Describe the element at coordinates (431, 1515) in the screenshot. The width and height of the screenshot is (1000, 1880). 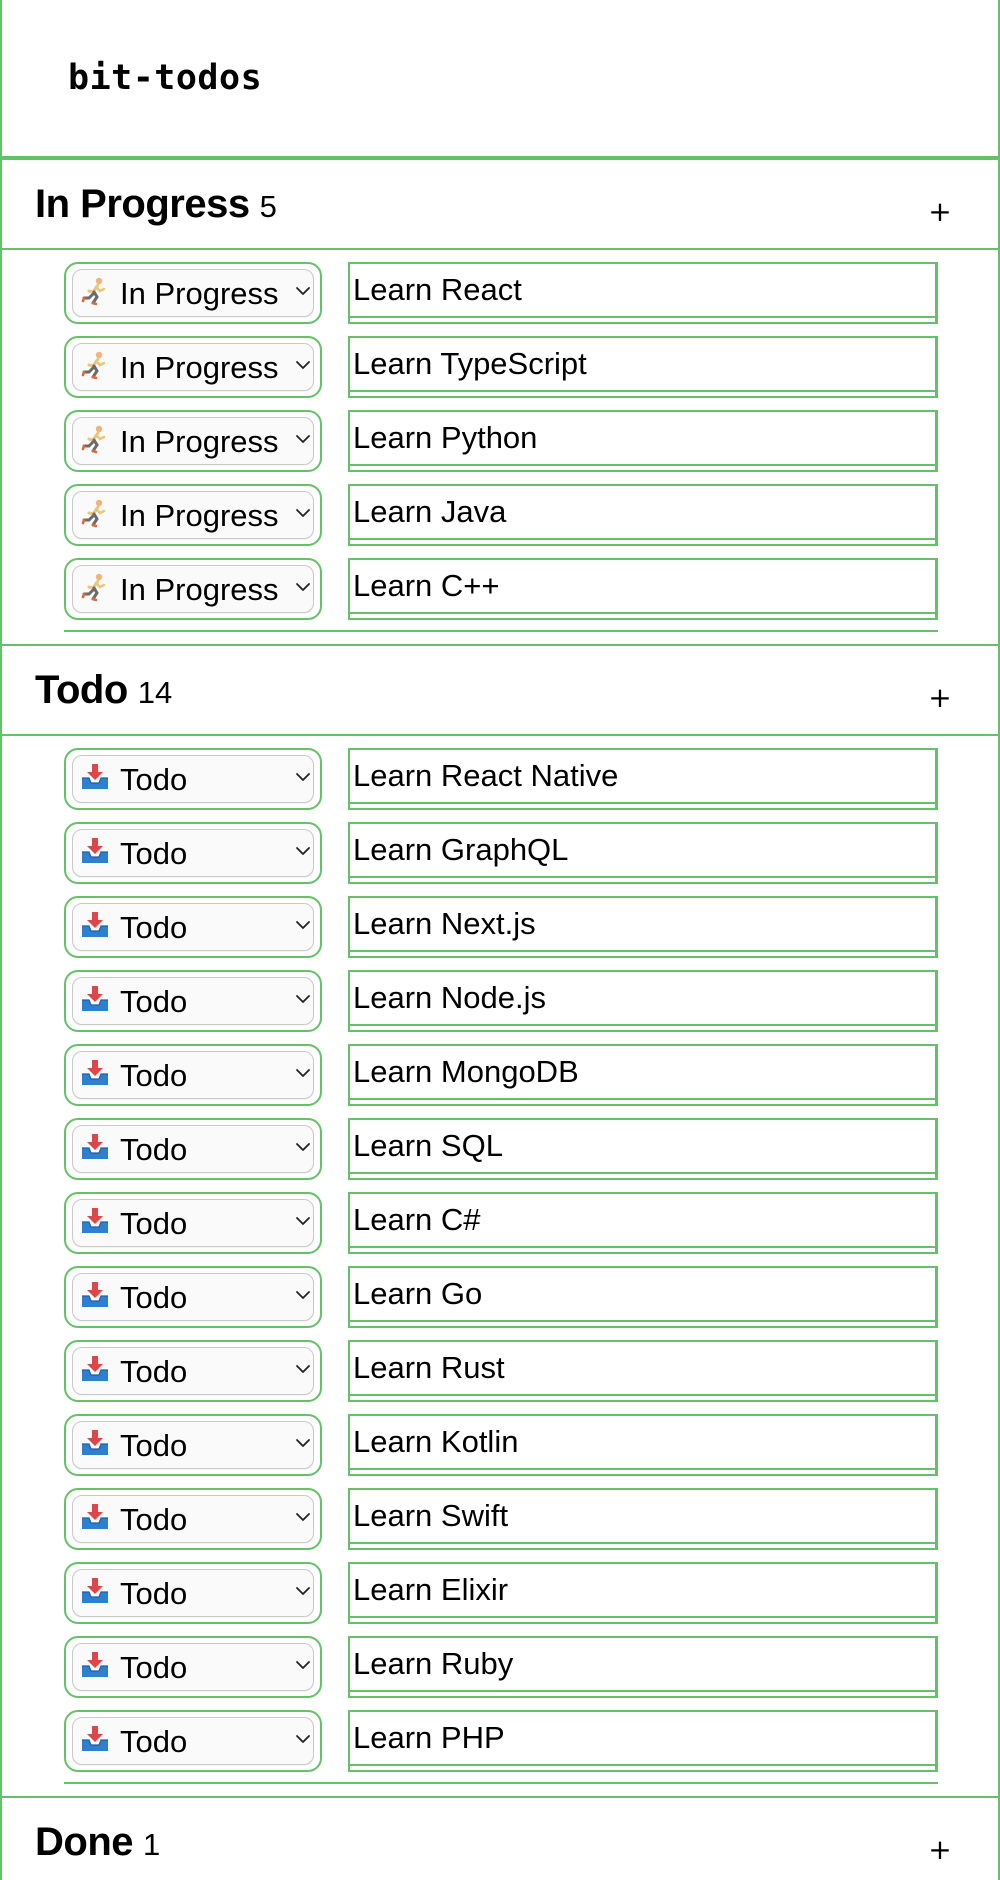
I see `todo-text: Learn Swift` at that location.